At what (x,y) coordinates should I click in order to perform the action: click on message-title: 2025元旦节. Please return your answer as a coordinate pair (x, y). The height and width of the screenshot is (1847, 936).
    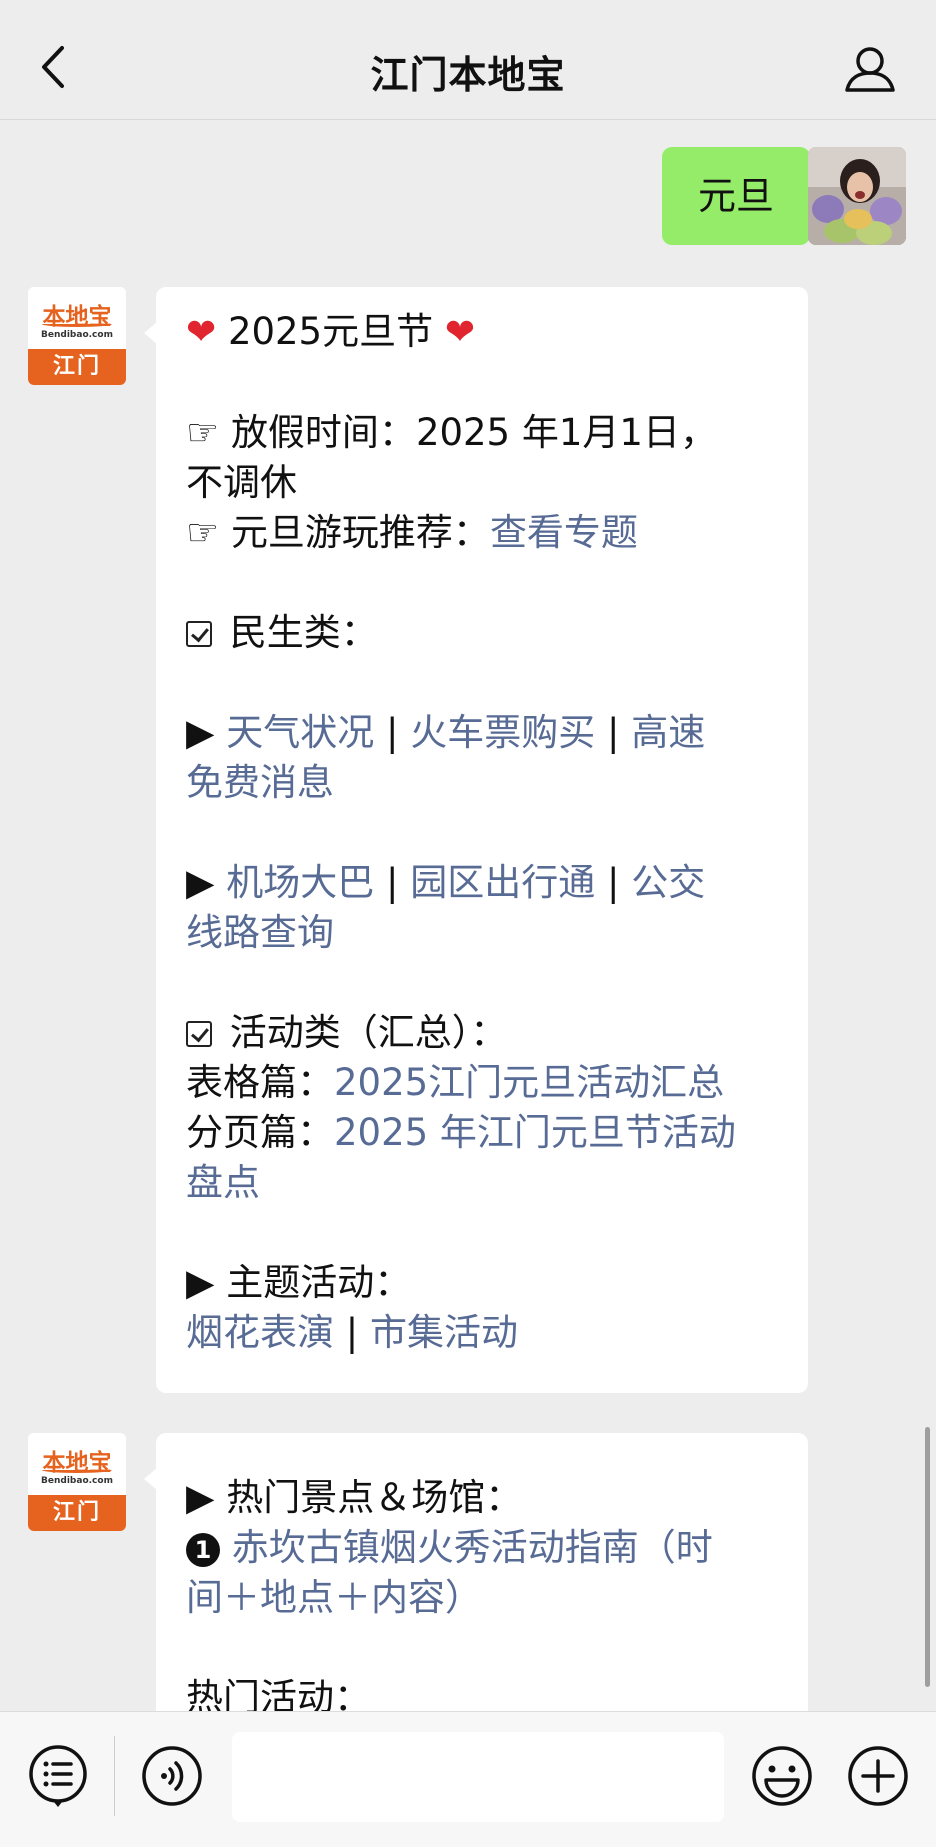
    Looking at the image, I should click on (330, 331).